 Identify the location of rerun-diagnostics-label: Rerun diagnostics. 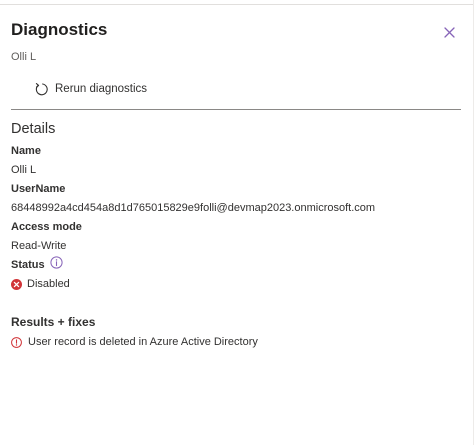
(101, 89).